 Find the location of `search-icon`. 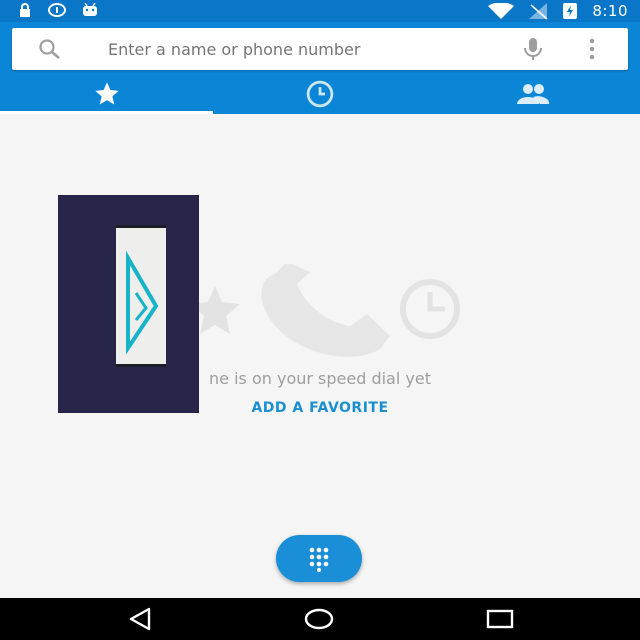

search-icon is located at coordinates (50, 49).